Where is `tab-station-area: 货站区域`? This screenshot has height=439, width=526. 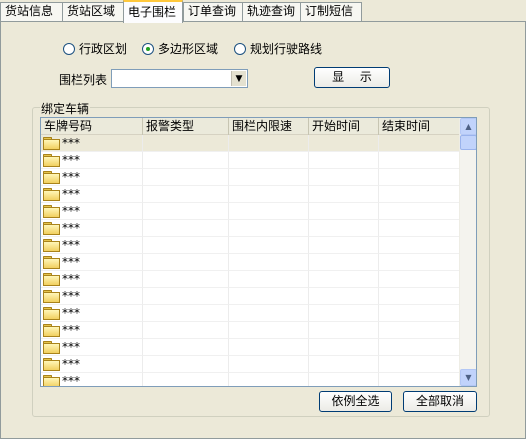
tab-station-area: 货站区域 is located at coordinates (93, 11).